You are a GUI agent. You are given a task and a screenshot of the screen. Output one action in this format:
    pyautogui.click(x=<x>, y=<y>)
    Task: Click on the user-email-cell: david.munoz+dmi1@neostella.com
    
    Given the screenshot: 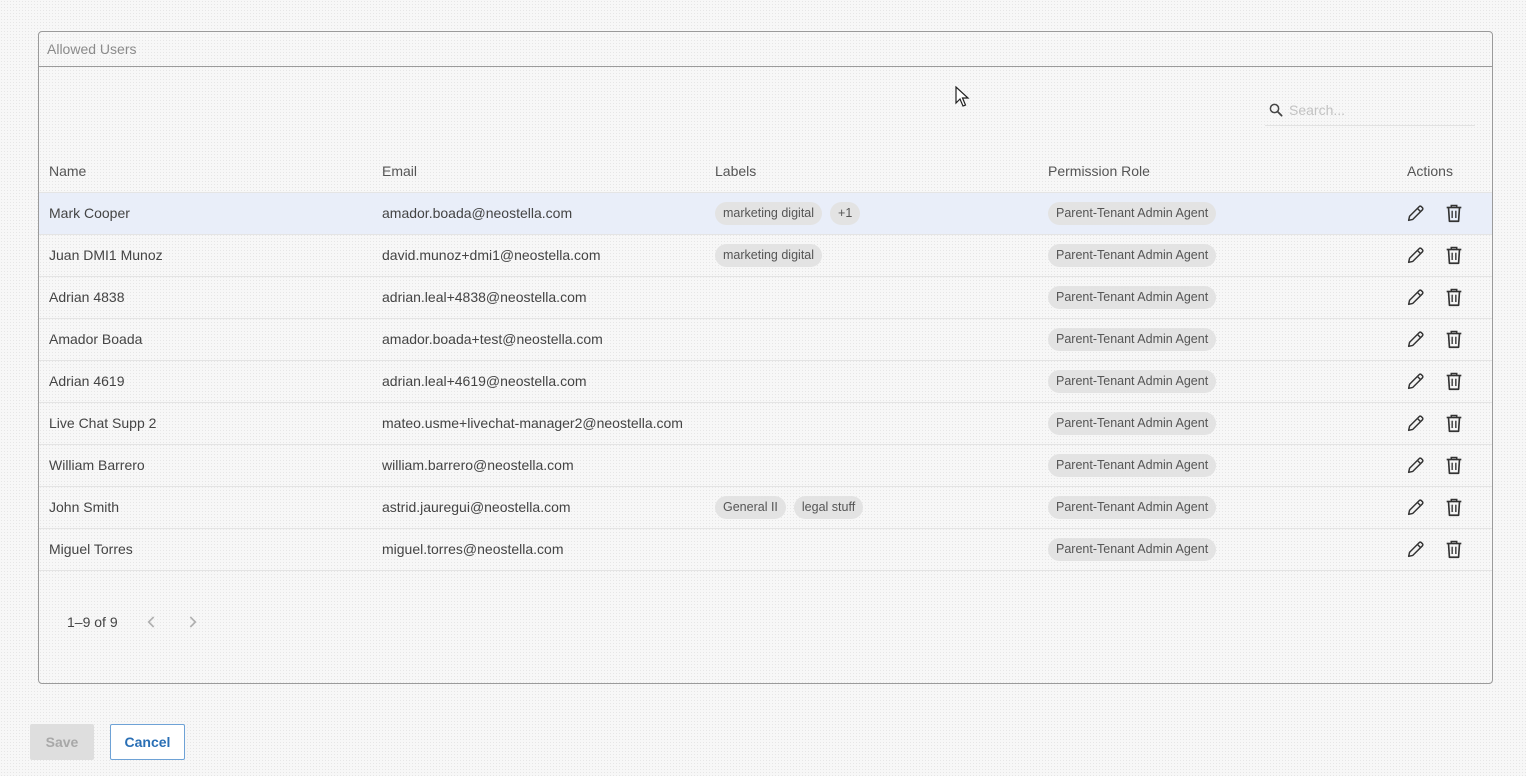 What is the action you would take?
    pyautogui.click(x=538, y=255)
    